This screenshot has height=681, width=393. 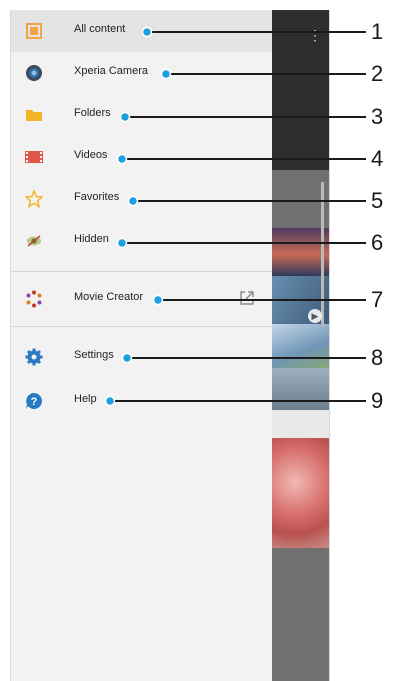 I want to click on video-icon, so click(x=34, y=157).